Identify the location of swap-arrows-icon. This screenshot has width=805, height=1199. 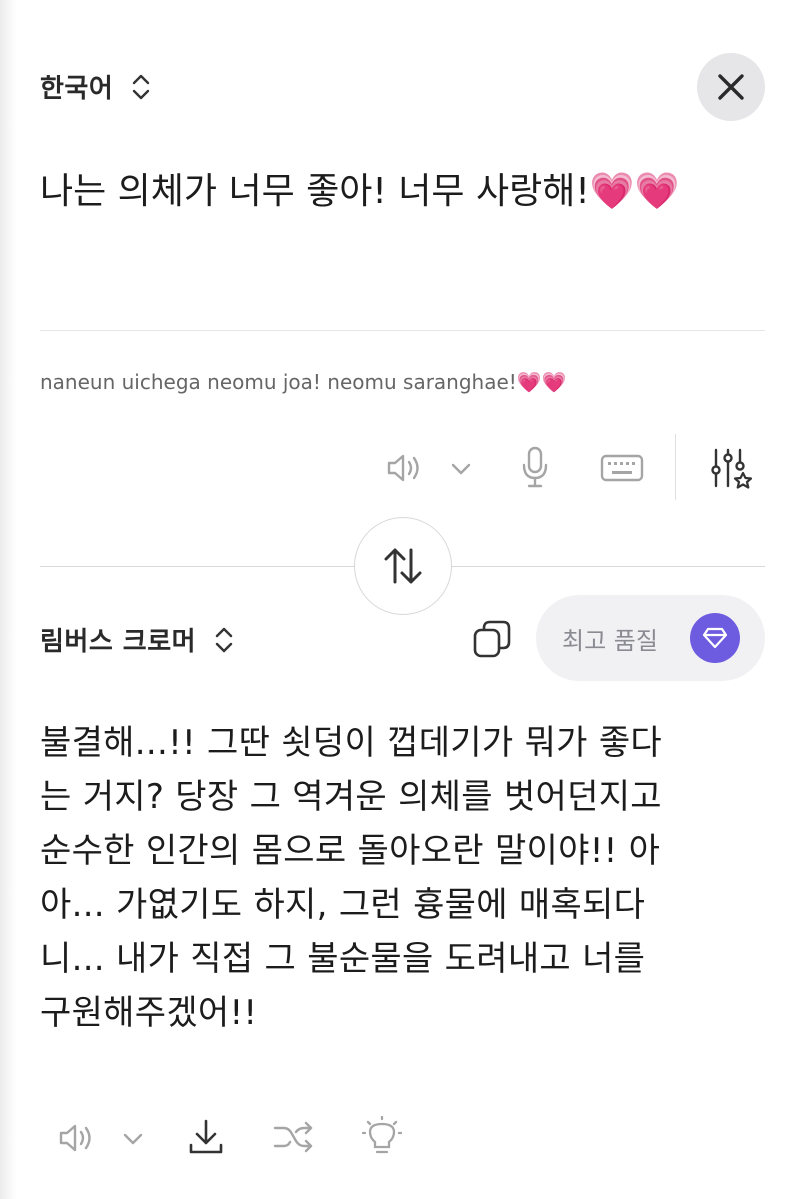
(403, 566).